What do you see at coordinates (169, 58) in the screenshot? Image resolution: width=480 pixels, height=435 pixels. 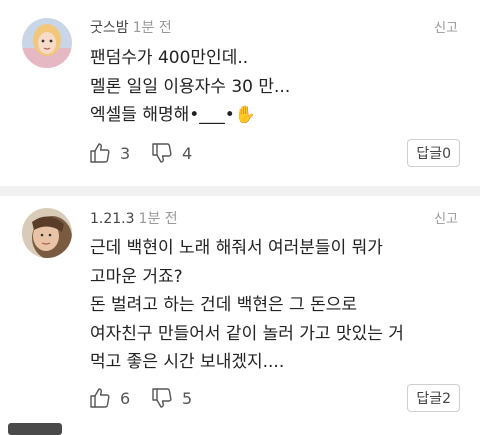 I see `comment-line: 팬덤수가 400만인데..` at bounding box center [169, 58].